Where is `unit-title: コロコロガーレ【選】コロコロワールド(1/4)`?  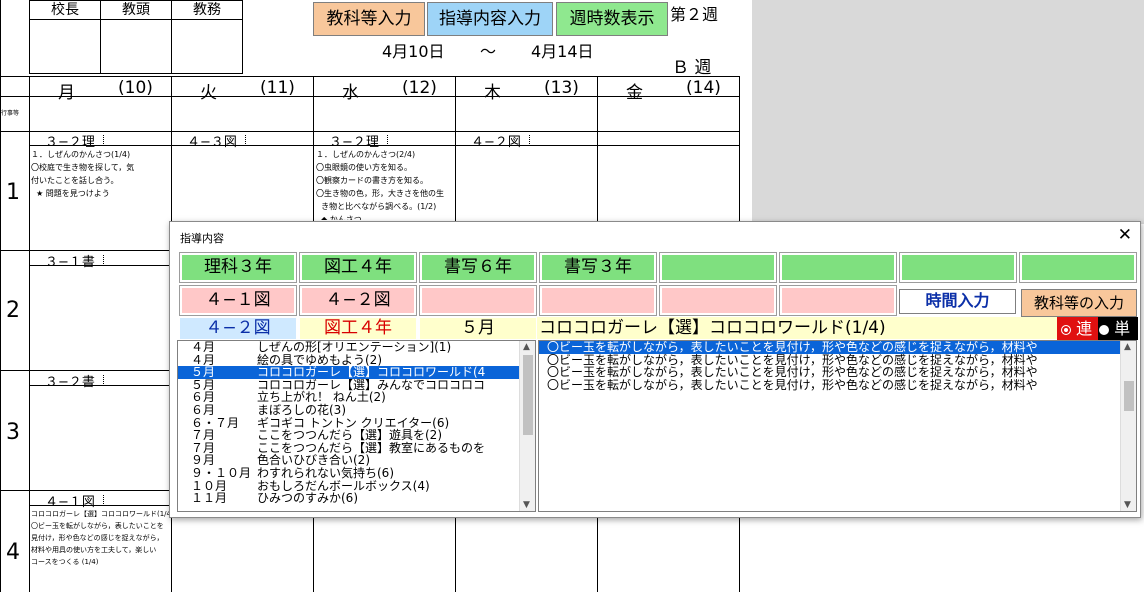 unit-title: コロコロガーレ【選】コロコロワールド(1/4) is located at coordinates (797, 328).